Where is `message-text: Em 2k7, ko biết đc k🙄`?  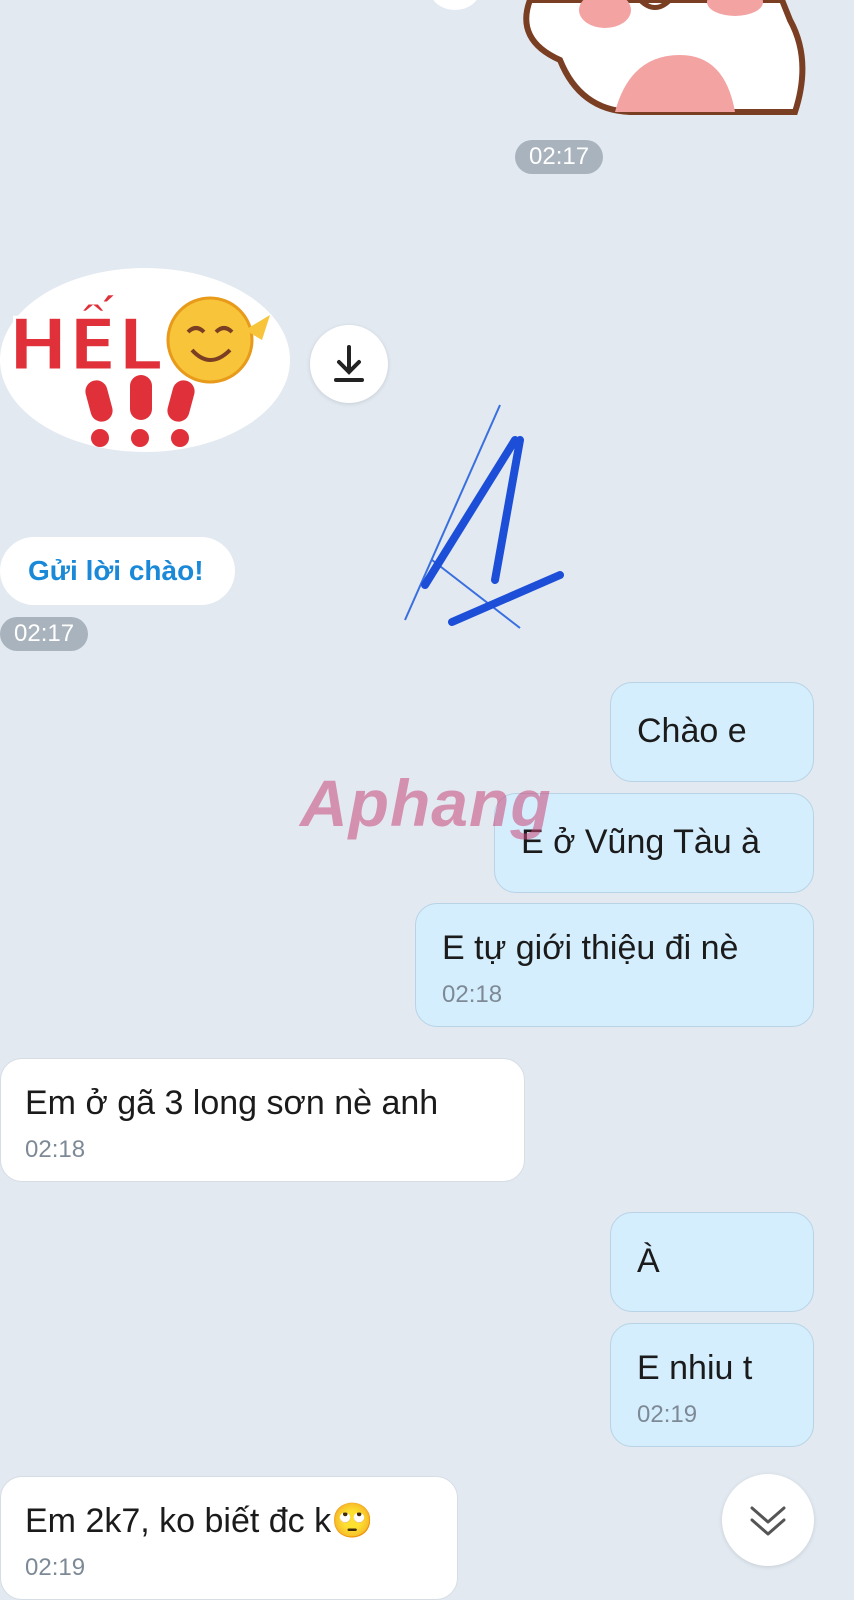 message-text: Em 2k7, ko biết đc k🙄 is located at coordinates (199, 1521).